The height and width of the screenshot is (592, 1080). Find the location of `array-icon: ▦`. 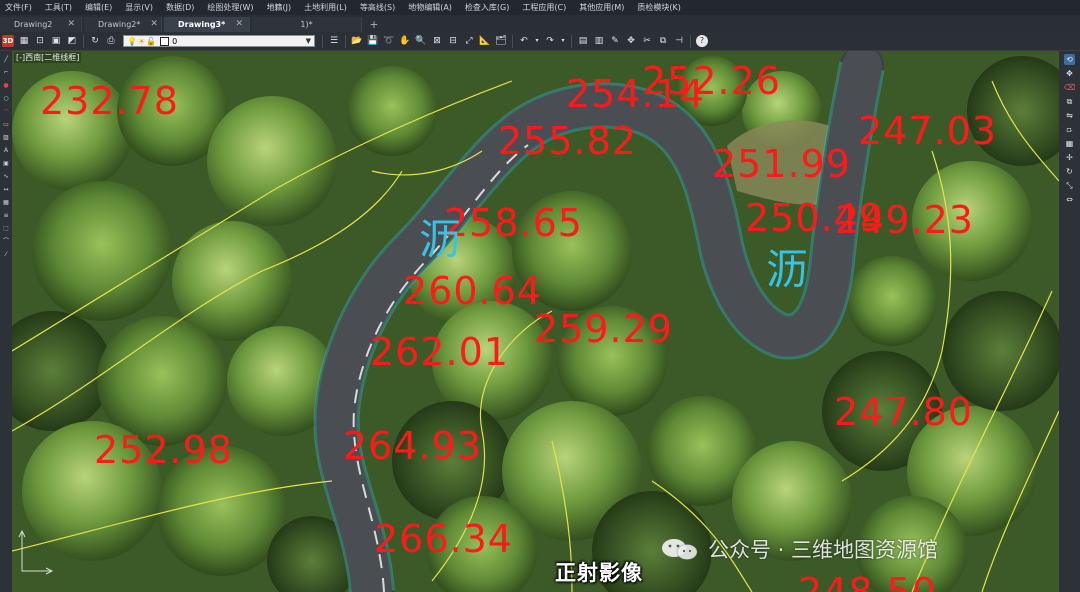

array-icon: ▦ is located at coordinates (1069, 143).